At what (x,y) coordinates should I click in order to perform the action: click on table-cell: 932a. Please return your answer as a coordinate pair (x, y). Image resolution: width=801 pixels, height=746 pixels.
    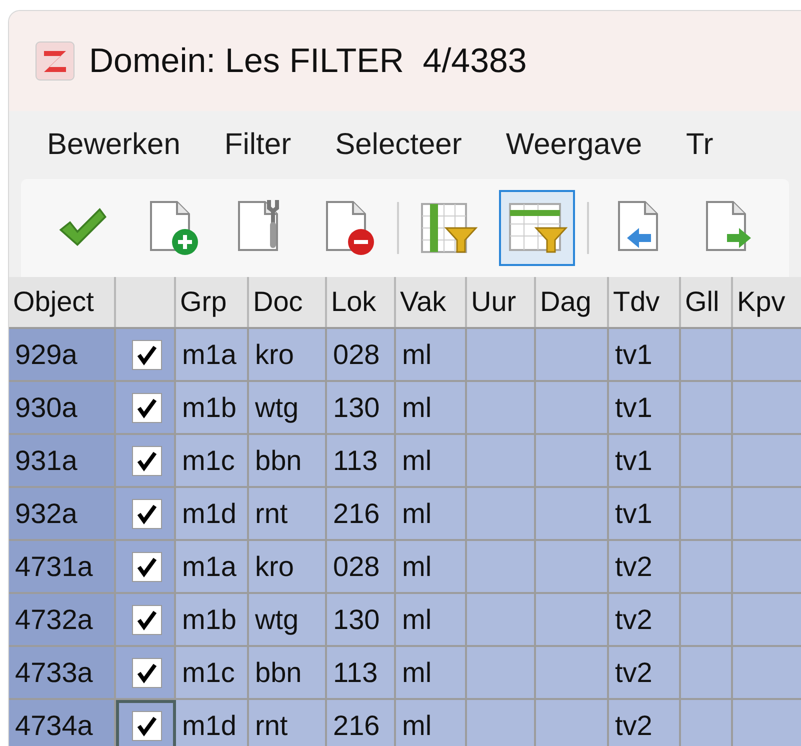
    Looking at the image, I should click on (62, 513).